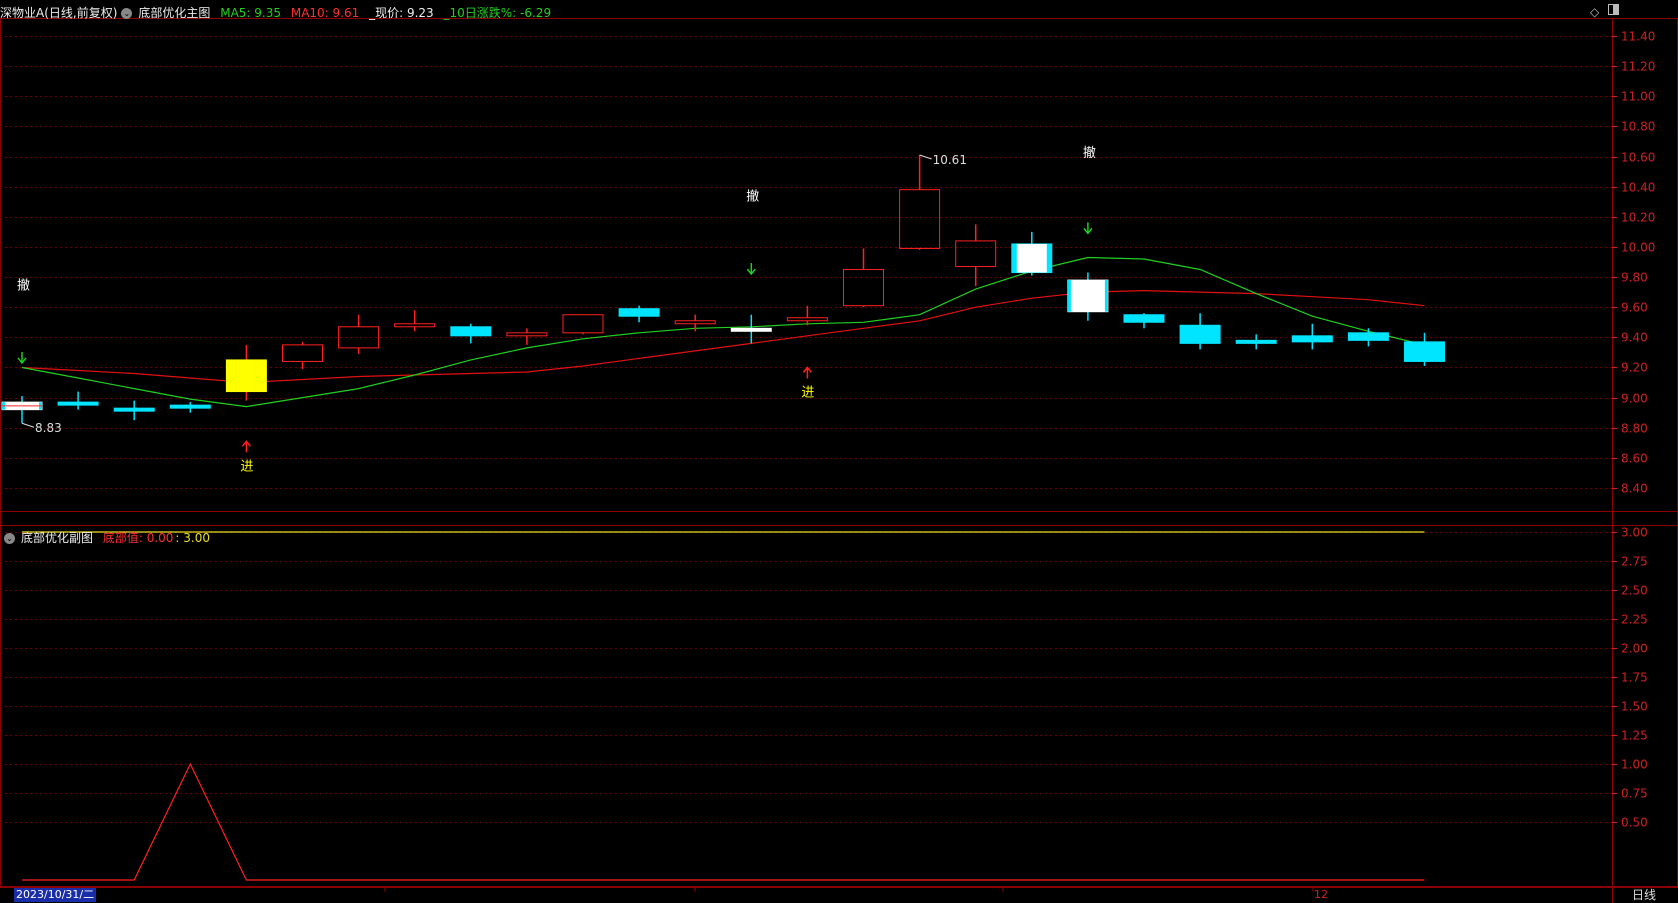  Describe the element at coordinates (950, 160) in the screenshot. I see `high-price-label: 10.61` at that location.